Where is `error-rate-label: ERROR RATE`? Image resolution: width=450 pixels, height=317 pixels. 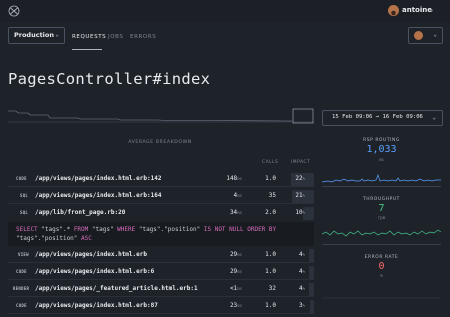
error-rate-label: ERROR RATE is located at coordinates (381, 257).